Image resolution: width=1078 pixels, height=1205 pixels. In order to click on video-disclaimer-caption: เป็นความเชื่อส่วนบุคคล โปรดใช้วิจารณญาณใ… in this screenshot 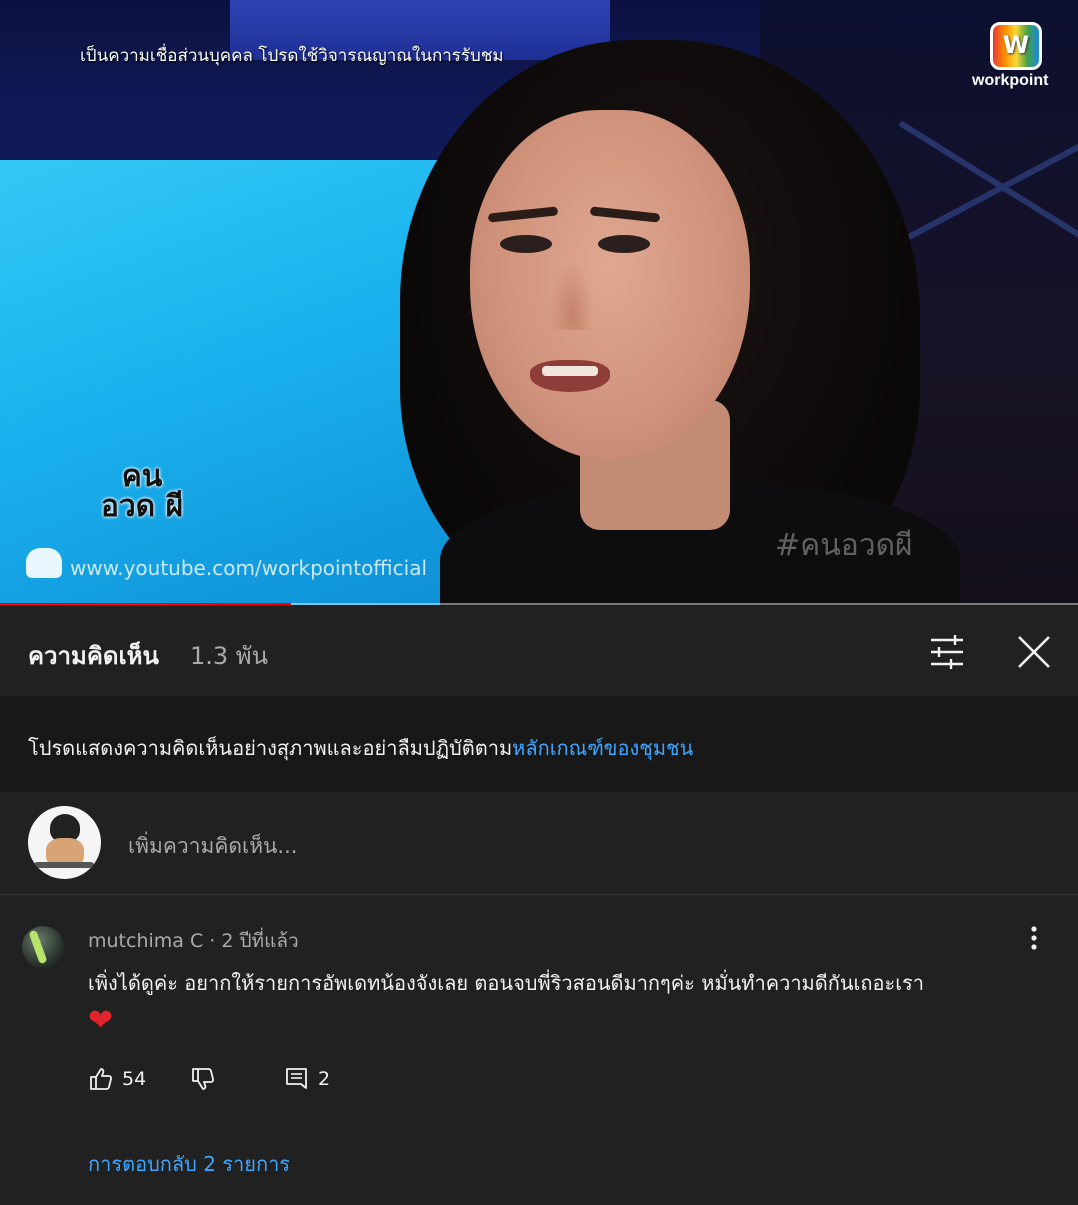, I will do `click(292, 56)`.